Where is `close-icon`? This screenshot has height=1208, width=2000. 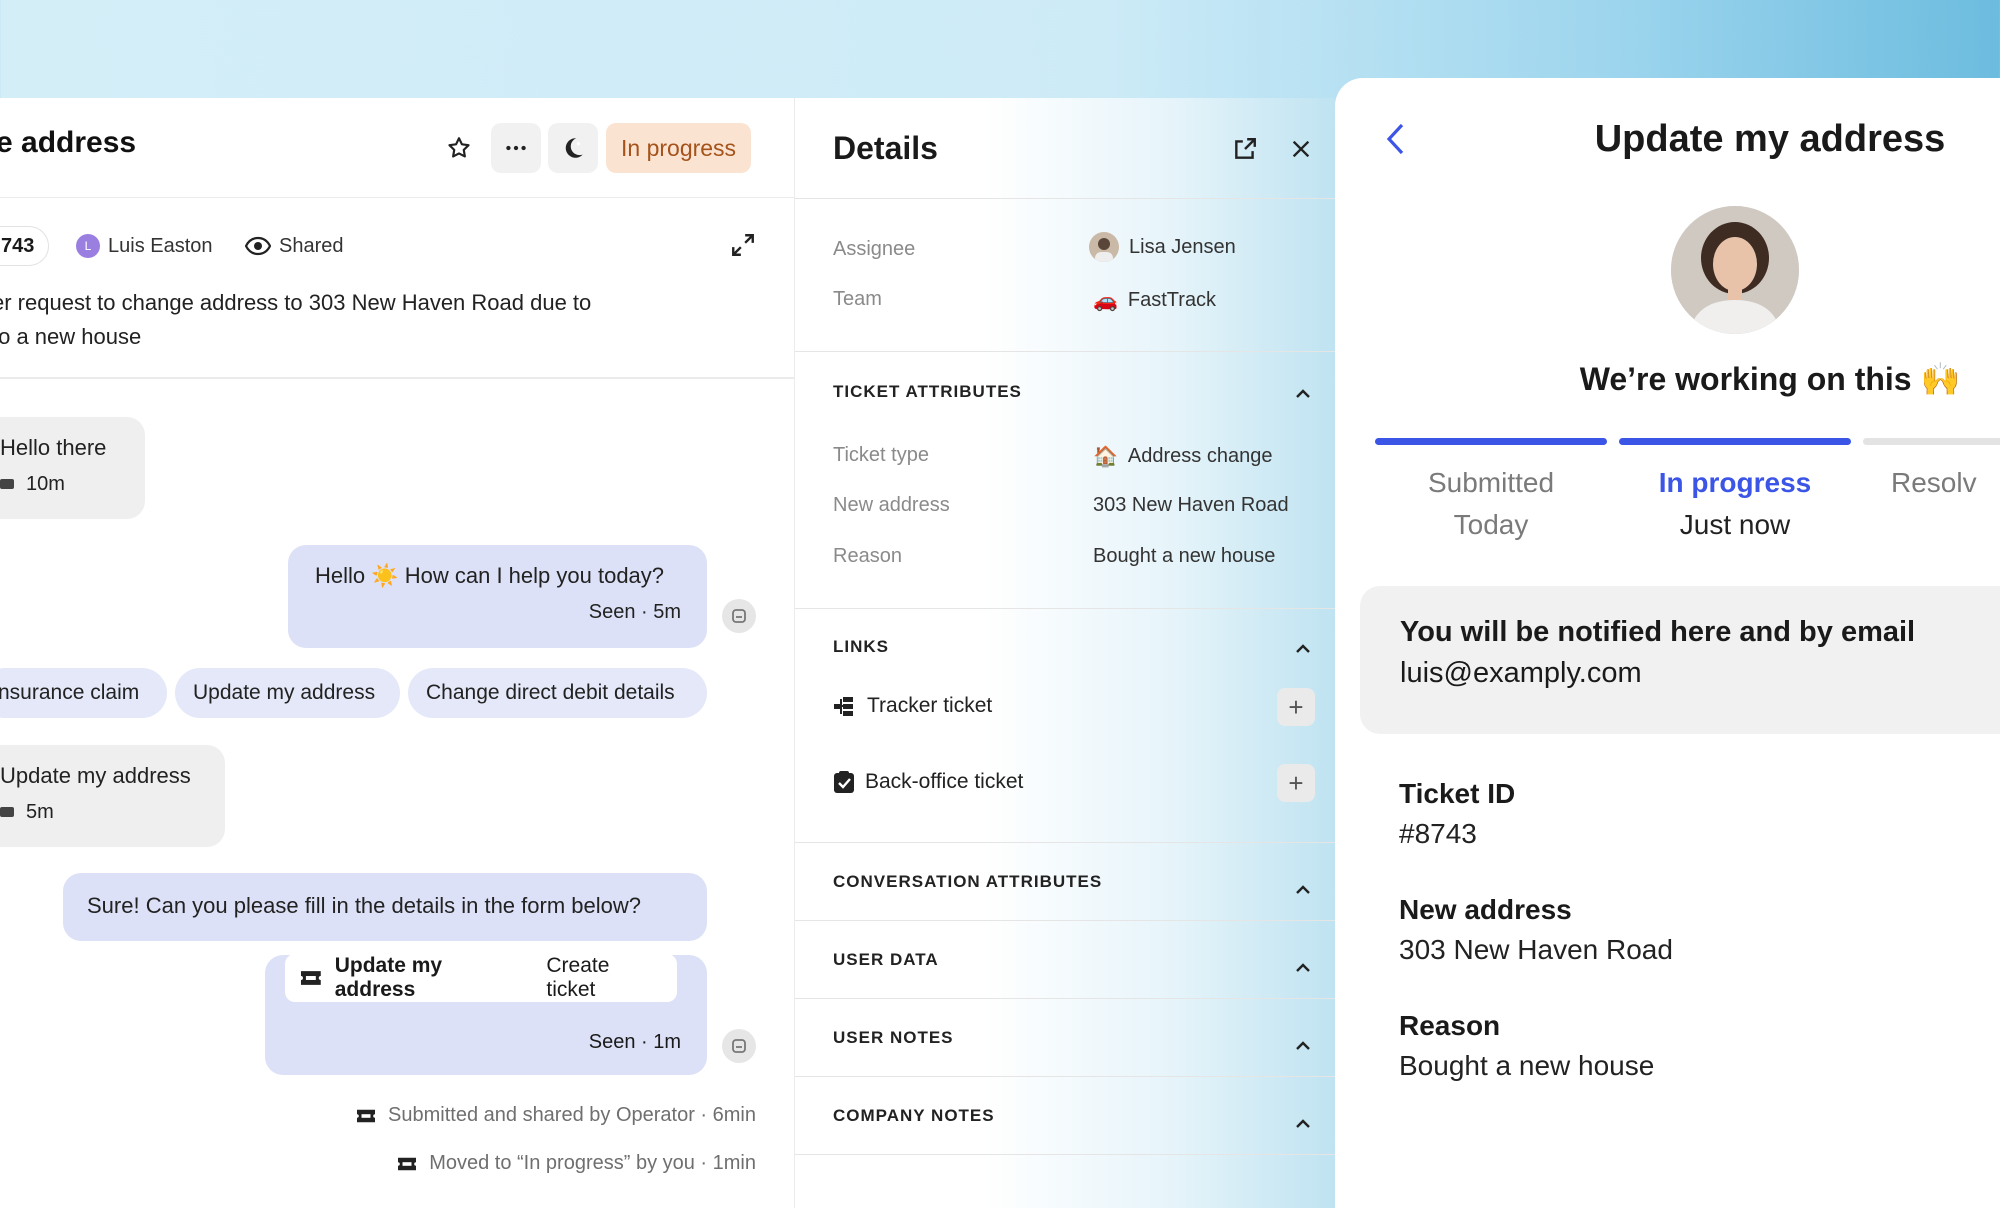
close-icon is located at coordinates (1301, 149).